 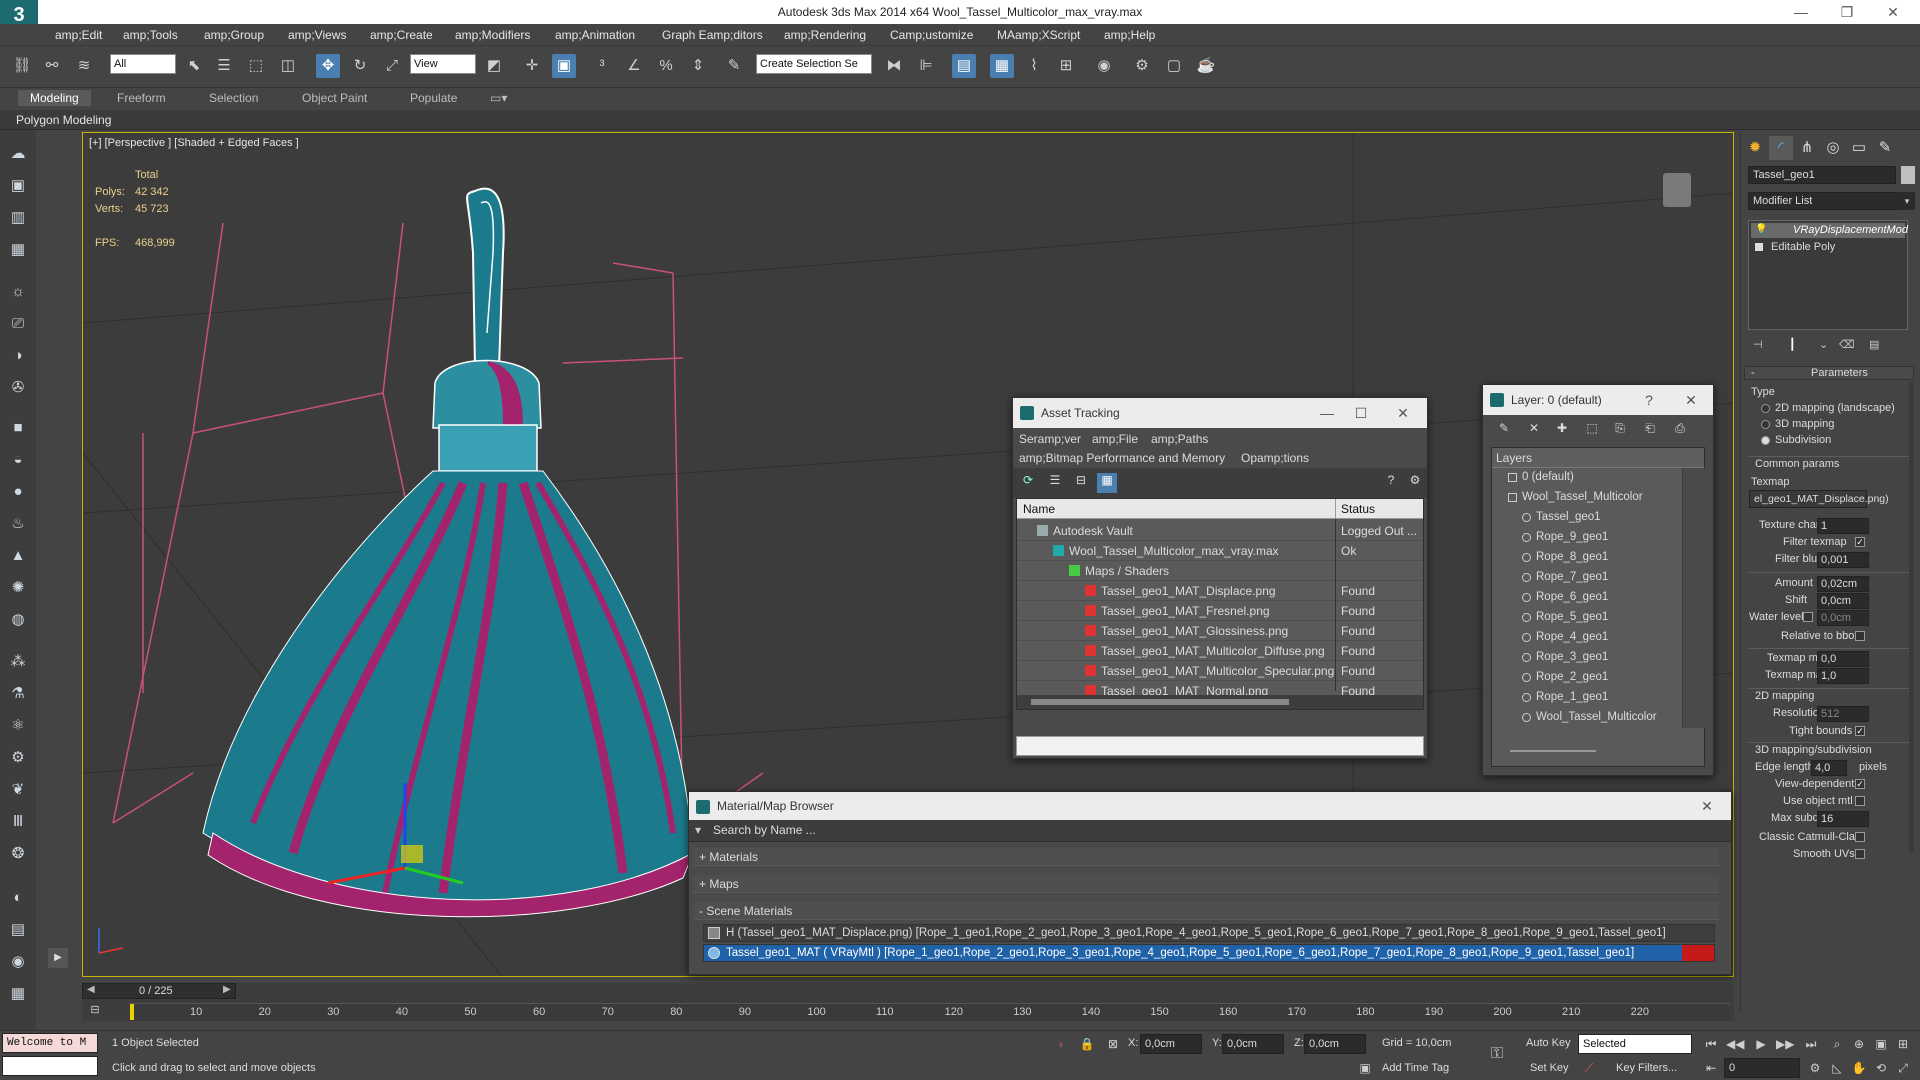 What do you see at coordinates (595, 35) in the screenshot?
I see `menu-animation: amp;Animation` at bounding box center [595, 35].